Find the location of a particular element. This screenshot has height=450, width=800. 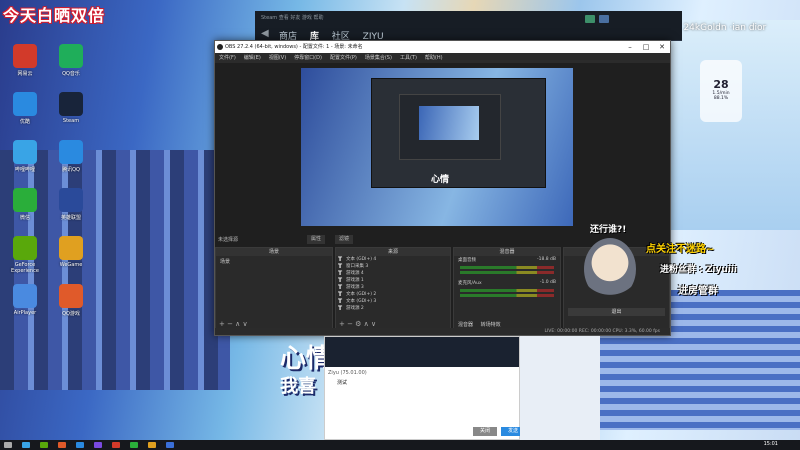

chat-close-button: 关闭 is located at coordinates (485, 431).